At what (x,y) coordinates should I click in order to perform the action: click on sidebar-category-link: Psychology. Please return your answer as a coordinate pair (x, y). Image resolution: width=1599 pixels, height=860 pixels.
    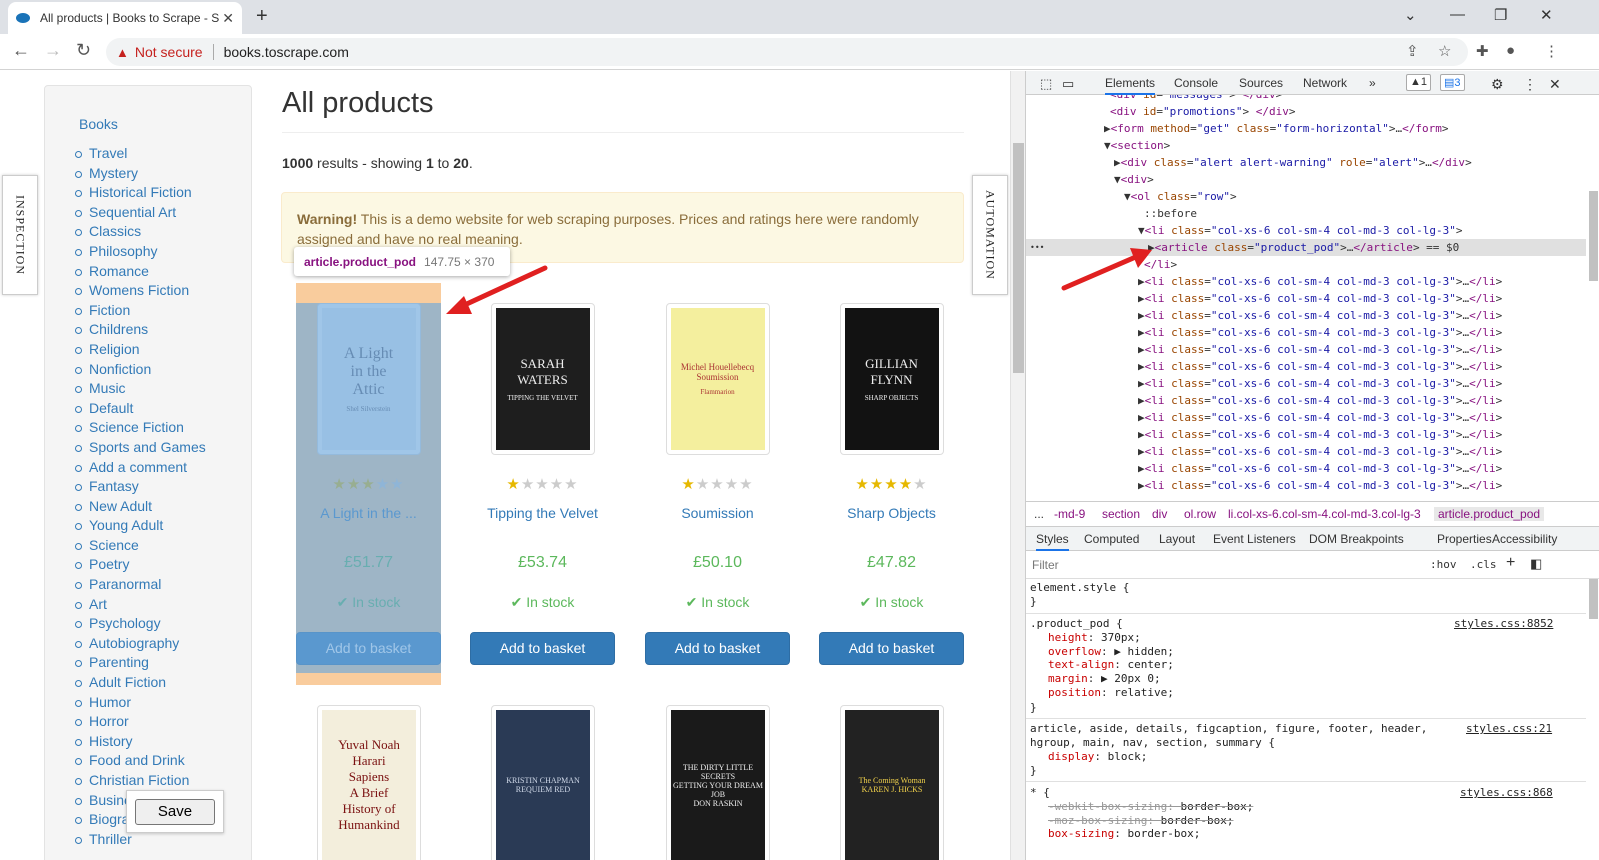
    Looking at the image, I should click on (140, 624).